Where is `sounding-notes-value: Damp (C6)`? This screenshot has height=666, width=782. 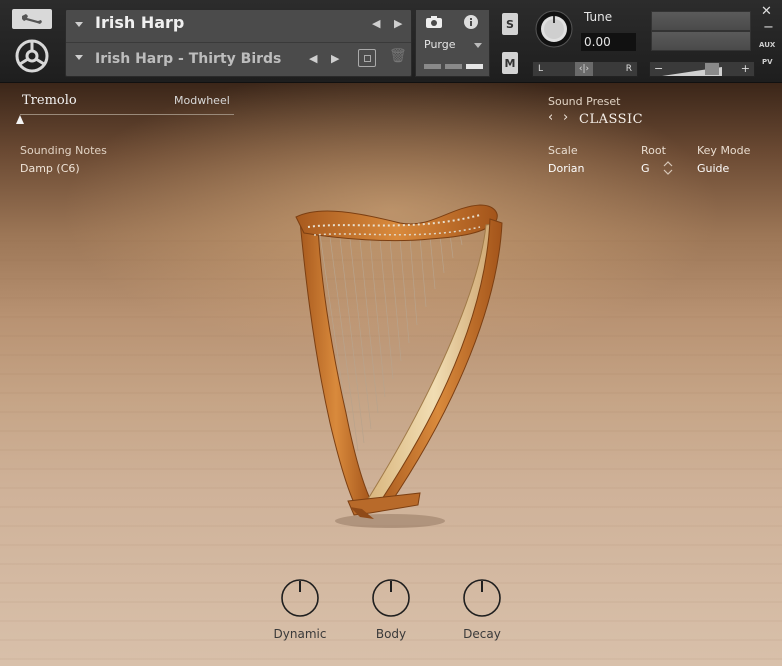
sounding-notes-value: Damp (C6) is located at coordinates (50, 168).